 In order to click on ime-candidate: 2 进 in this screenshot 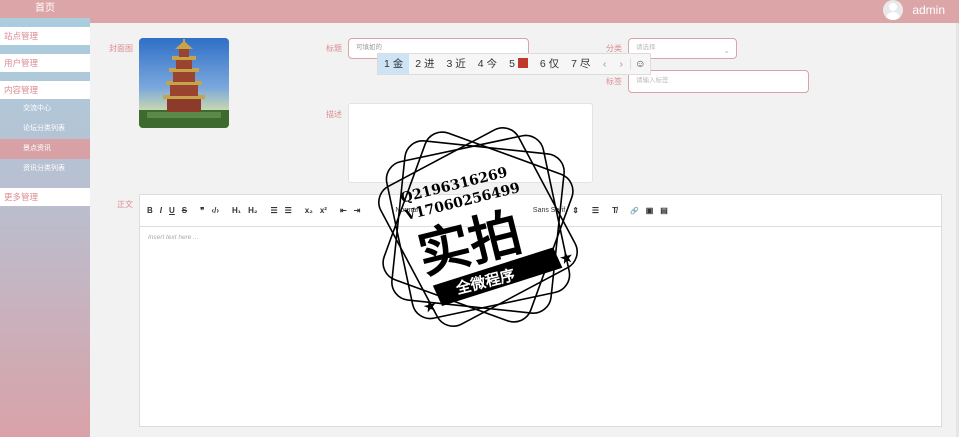, I will do `click(424, 64)`.